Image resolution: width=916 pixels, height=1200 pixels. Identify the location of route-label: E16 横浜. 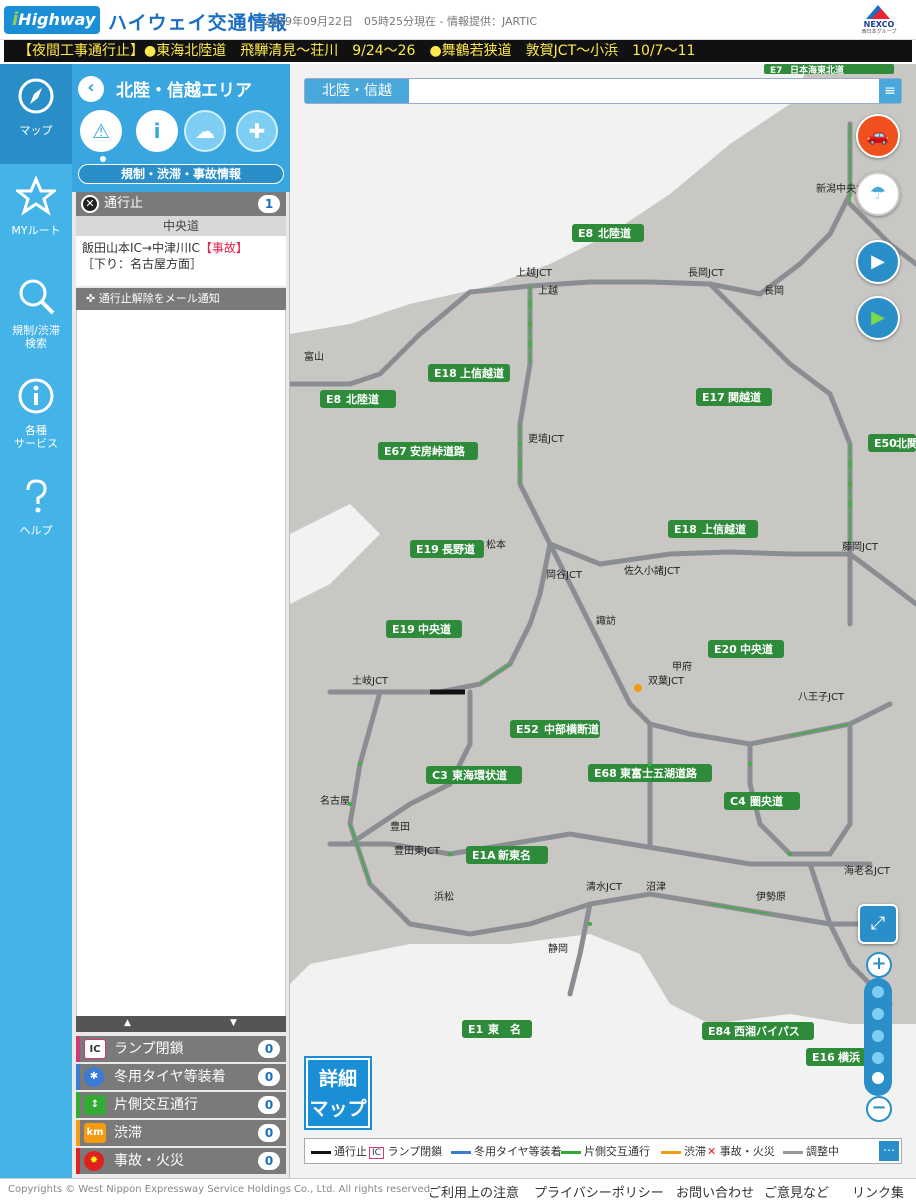
(836, 1057).